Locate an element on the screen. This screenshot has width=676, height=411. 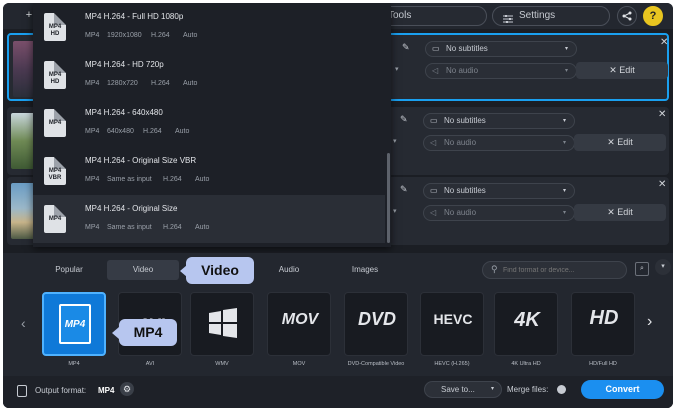
format-tile-hd: HD is located at coordinates (603, 324).